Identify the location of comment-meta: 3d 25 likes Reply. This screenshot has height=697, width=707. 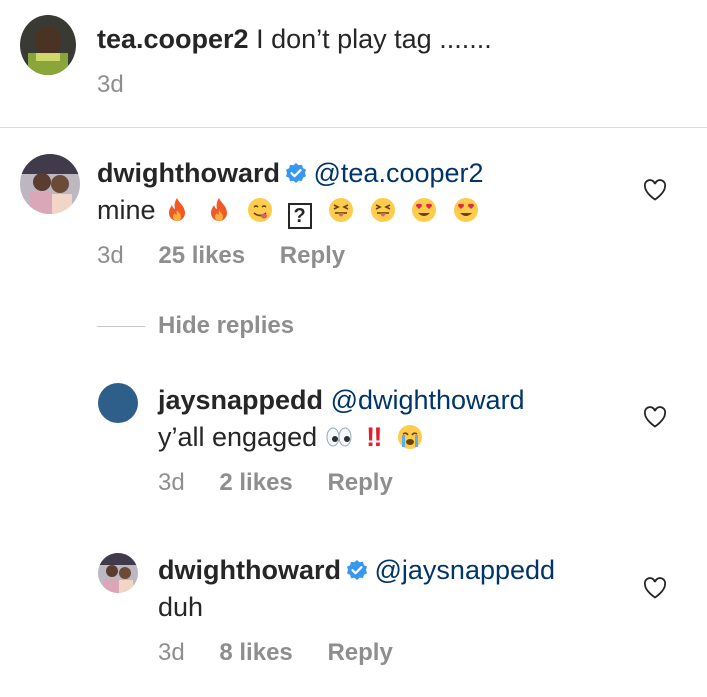
(221, 256).